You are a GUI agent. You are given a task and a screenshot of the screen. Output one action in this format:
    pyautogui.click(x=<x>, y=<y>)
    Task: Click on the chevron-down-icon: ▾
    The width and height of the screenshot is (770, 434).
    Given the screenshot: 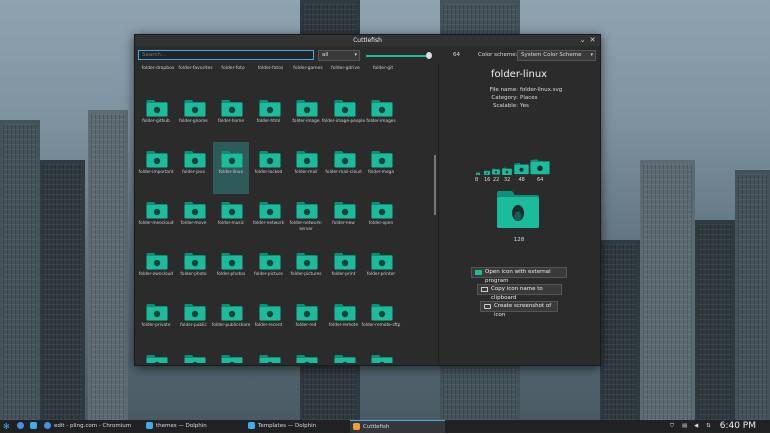 What is the action you would take?
    pyautogui.click(x=355, y=55)
    